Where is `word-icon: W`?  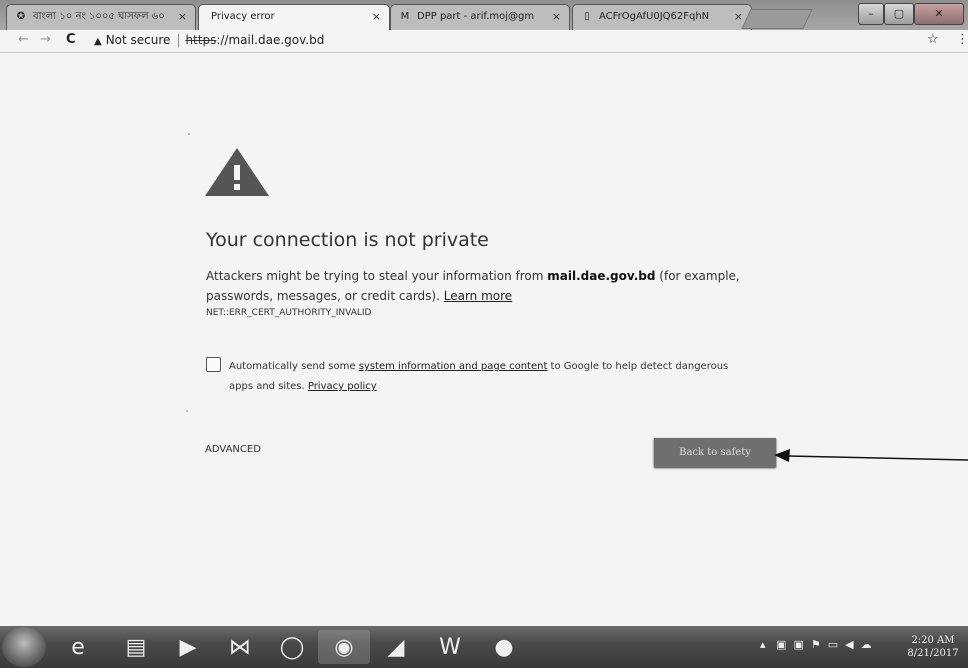 word-icon: W is located at coordinates (450, 647).